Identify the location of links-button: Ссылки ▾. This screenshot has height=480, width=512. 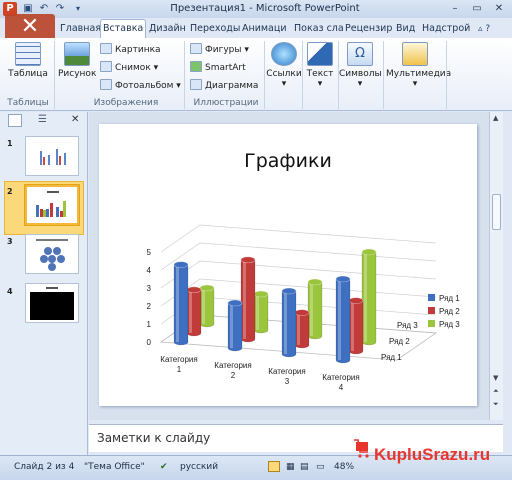
(284, 65).